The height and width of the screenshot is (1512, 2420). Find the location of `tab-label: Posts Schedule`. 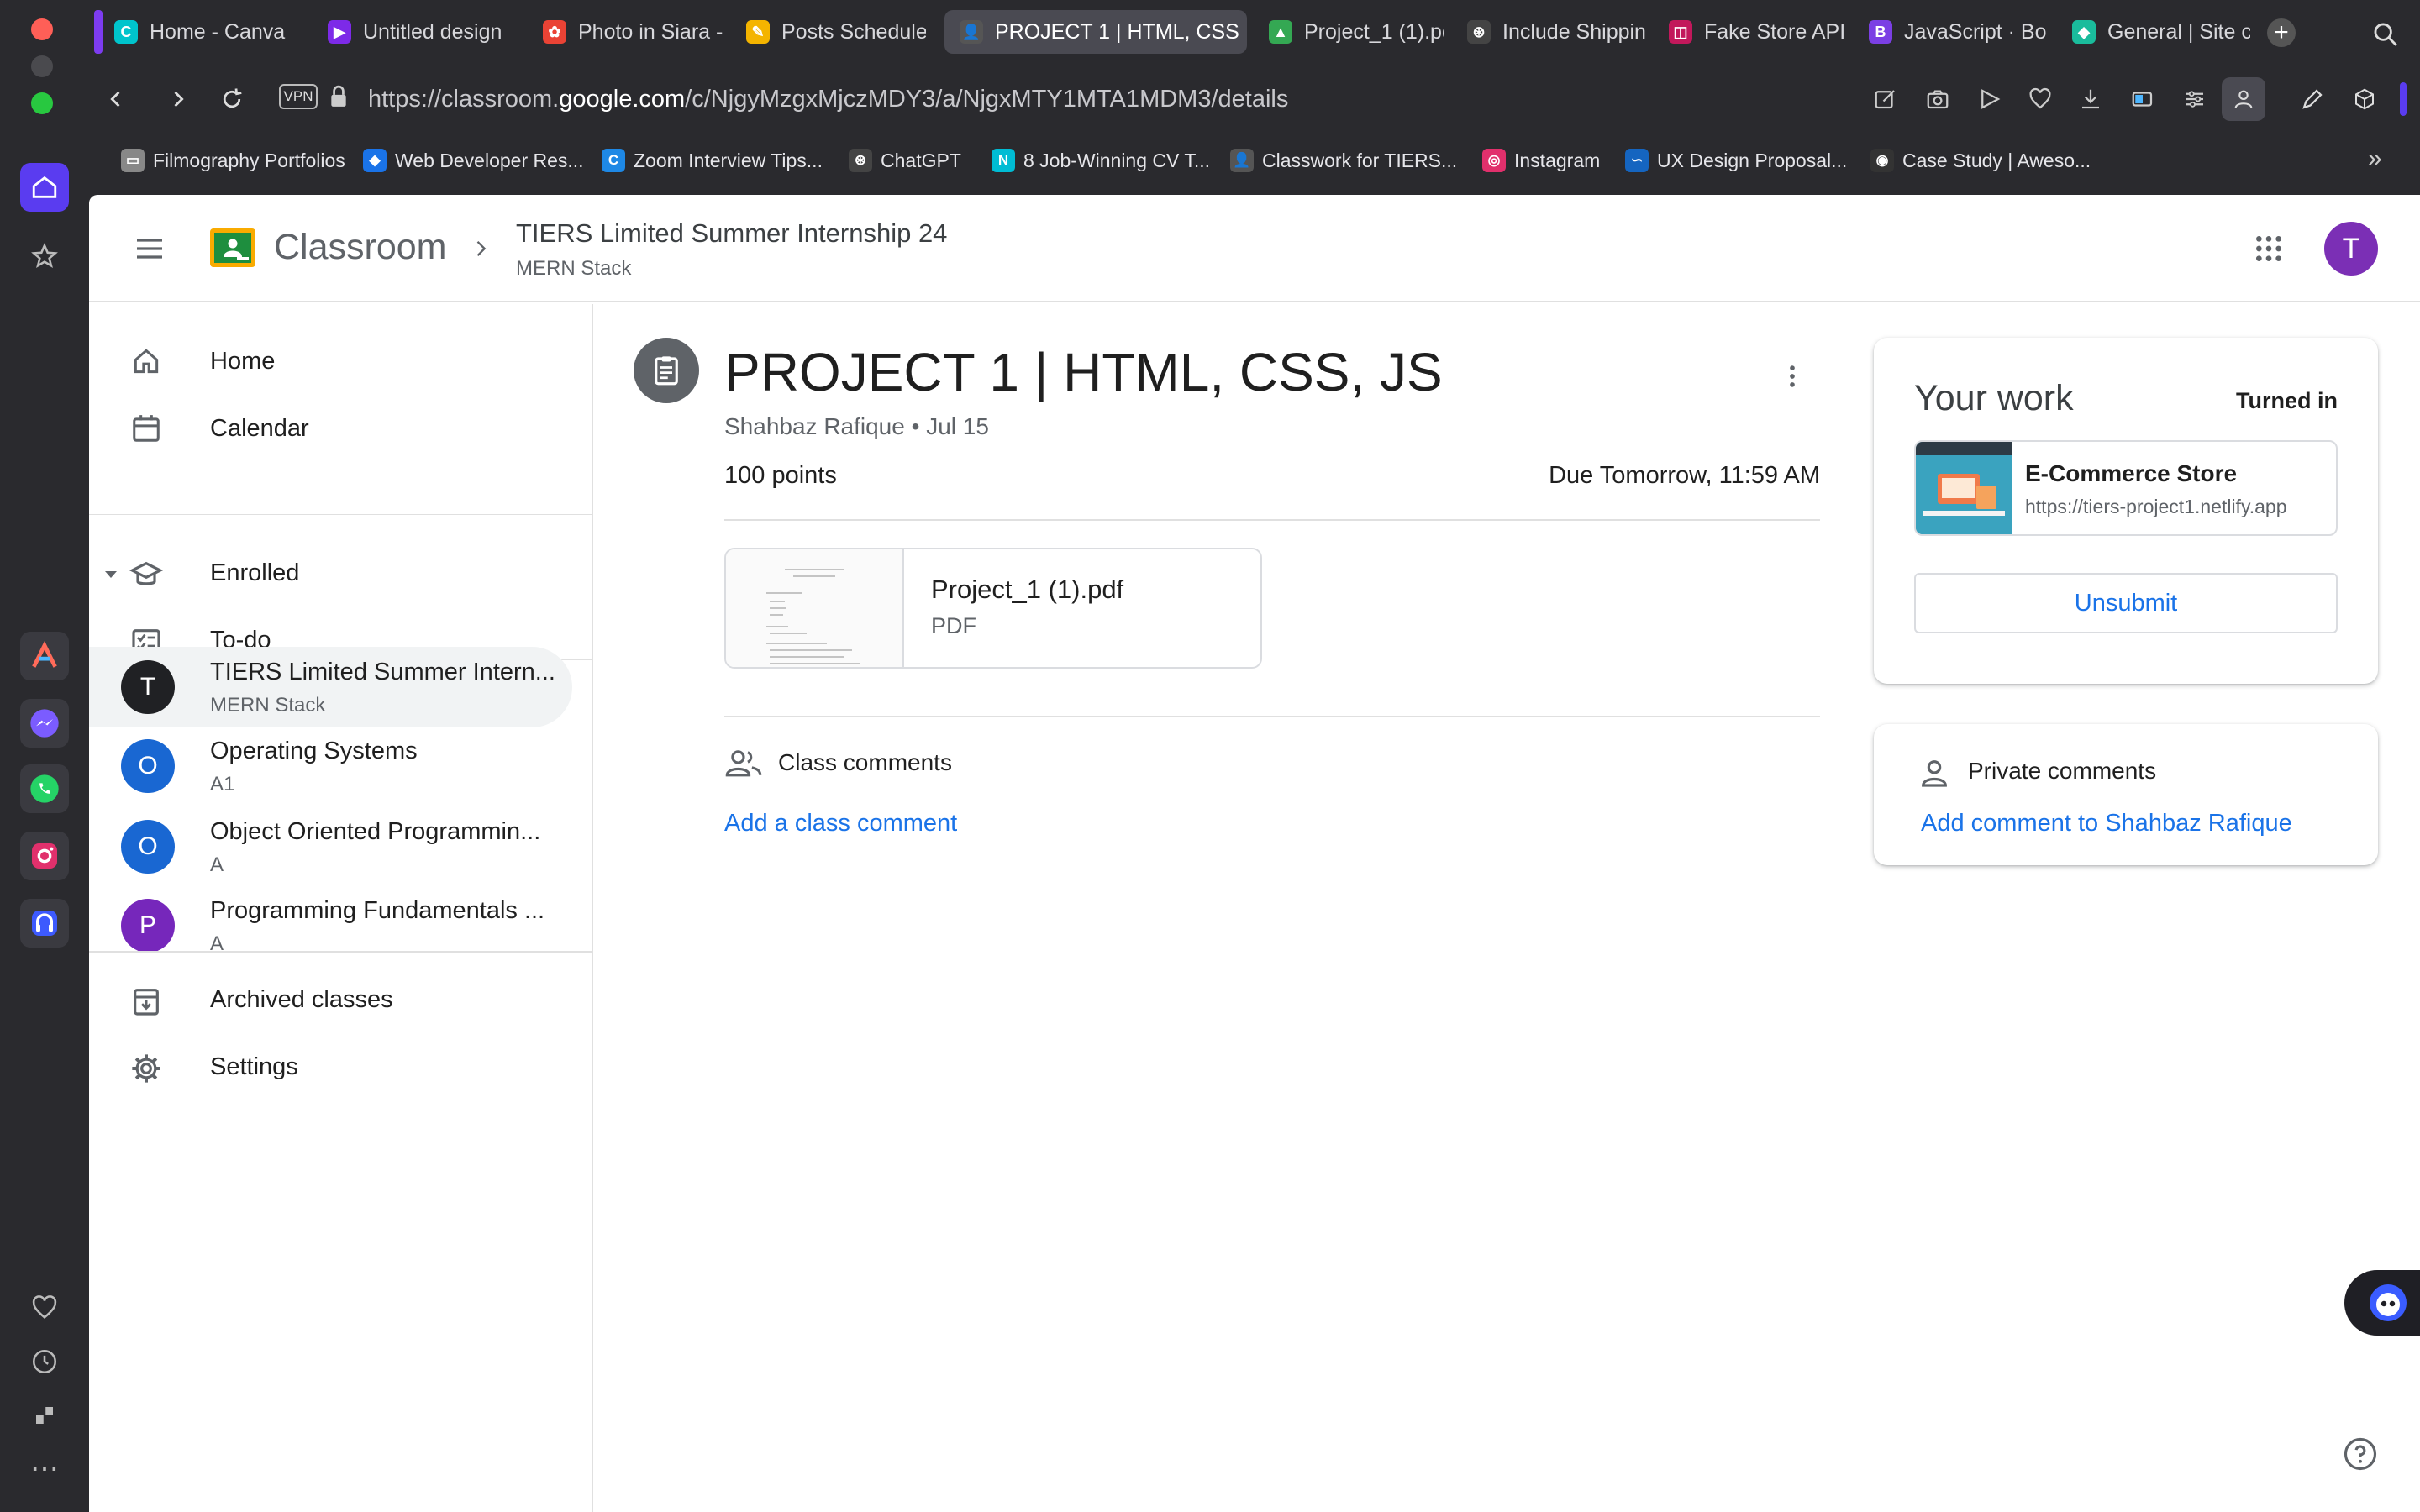

tab-label: Posts Schedule is located at coordinates (854, 31).